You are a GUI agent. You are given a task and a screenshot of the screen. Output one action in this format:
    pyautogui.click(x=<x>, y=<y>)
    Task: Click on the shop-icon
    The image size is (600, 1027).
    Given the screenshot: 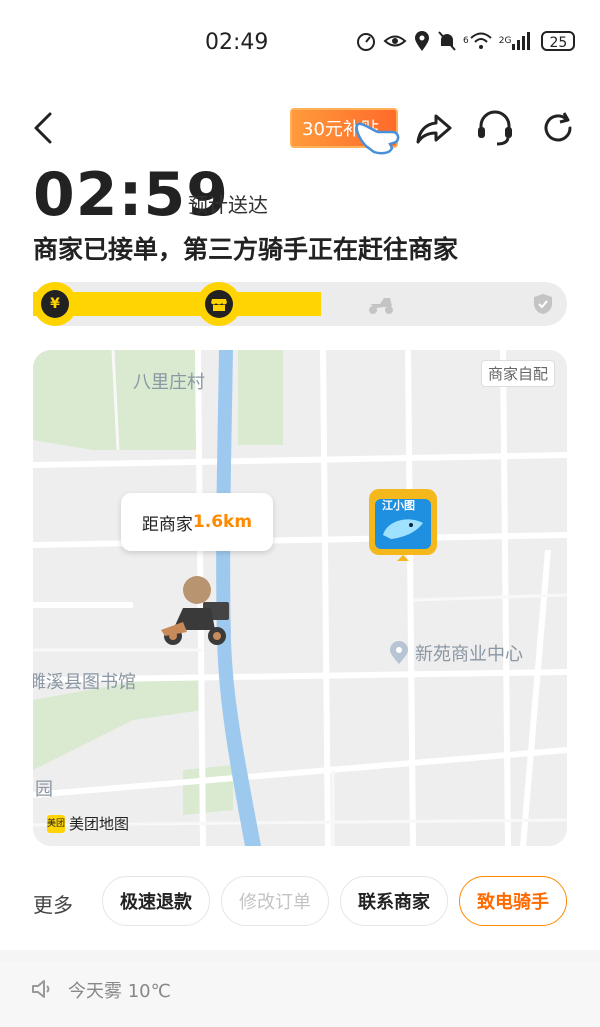 What is the action you would take?
    pyautogui.click(x=219, y=304)
    